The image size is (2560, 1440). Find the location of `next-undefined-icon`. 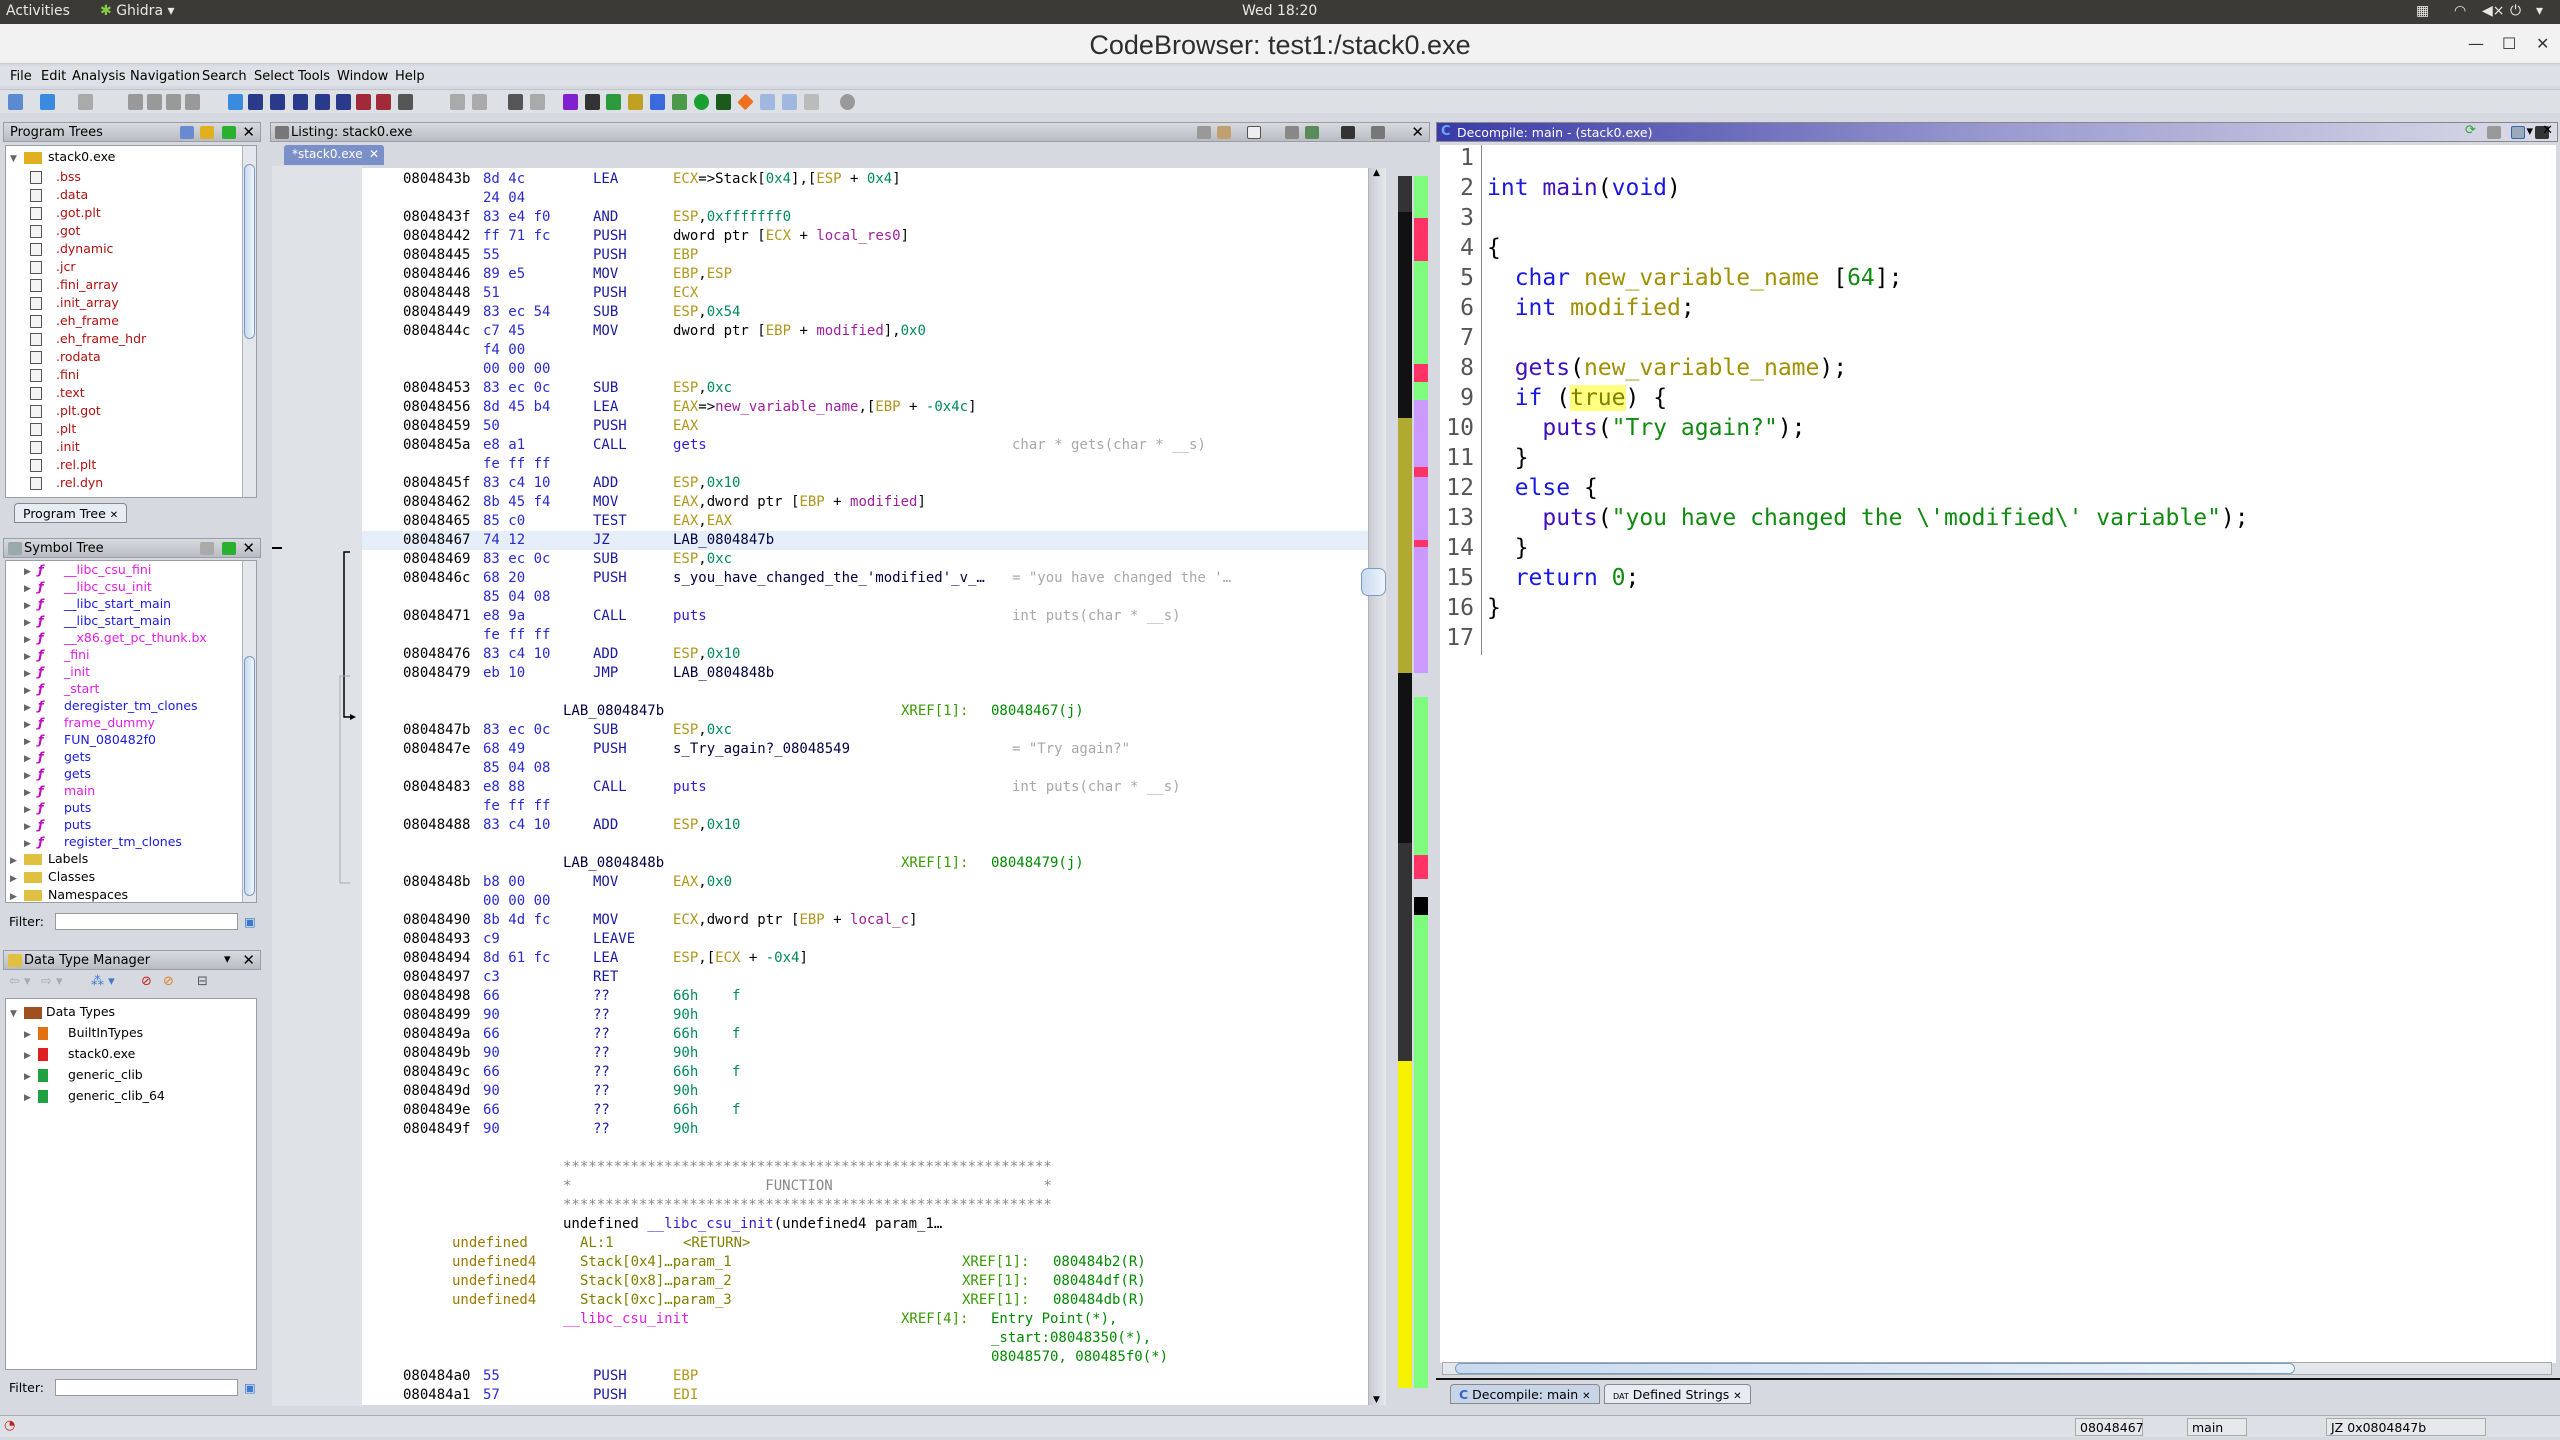

next-undefined-icon is located at coordinates (300, 102).